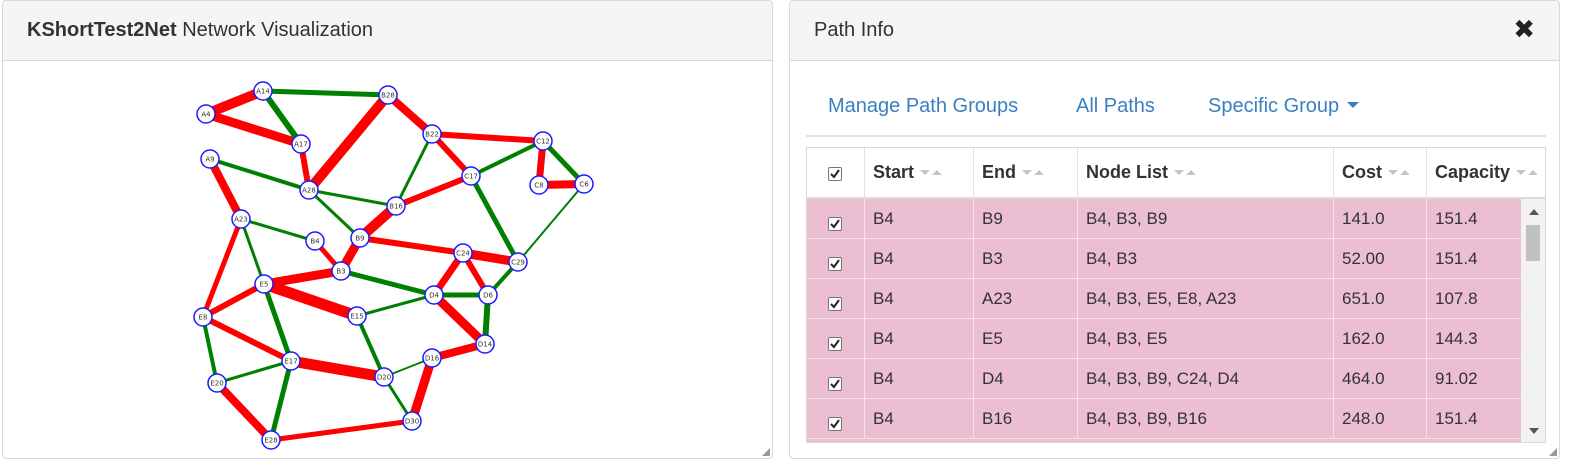  What do you see at coordinates (1206, 172) in the screenshot?
I see `column-header-node-list: Node List` at bounding box center [1206, 172].